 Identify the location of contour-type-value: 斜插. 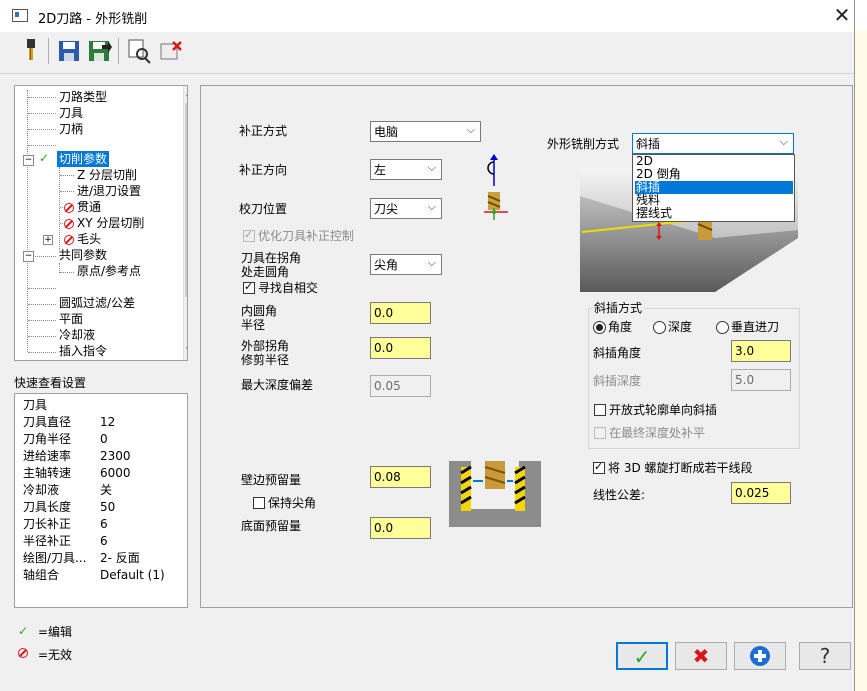
(648, 144).